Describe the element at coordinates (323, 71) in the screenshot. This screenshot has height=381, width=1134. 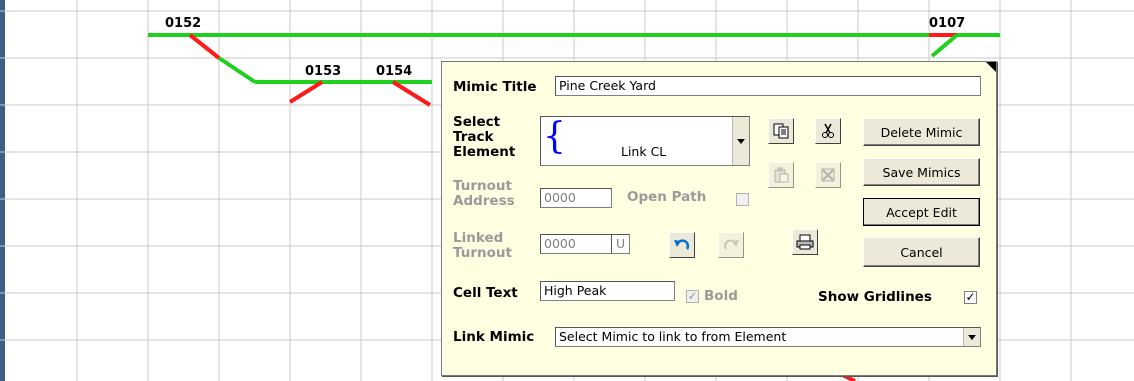
I see `cell-label-0153: 0153` at that location.